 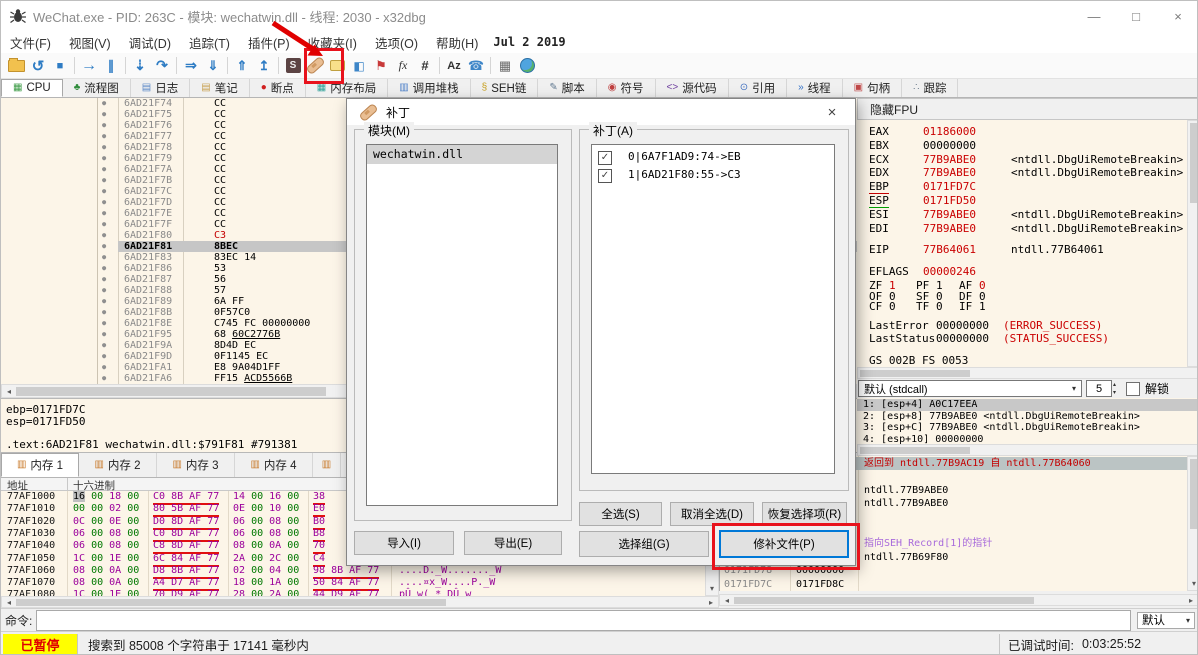 I want to click on menu-file: 文件(F), so click(x=30, y=42).